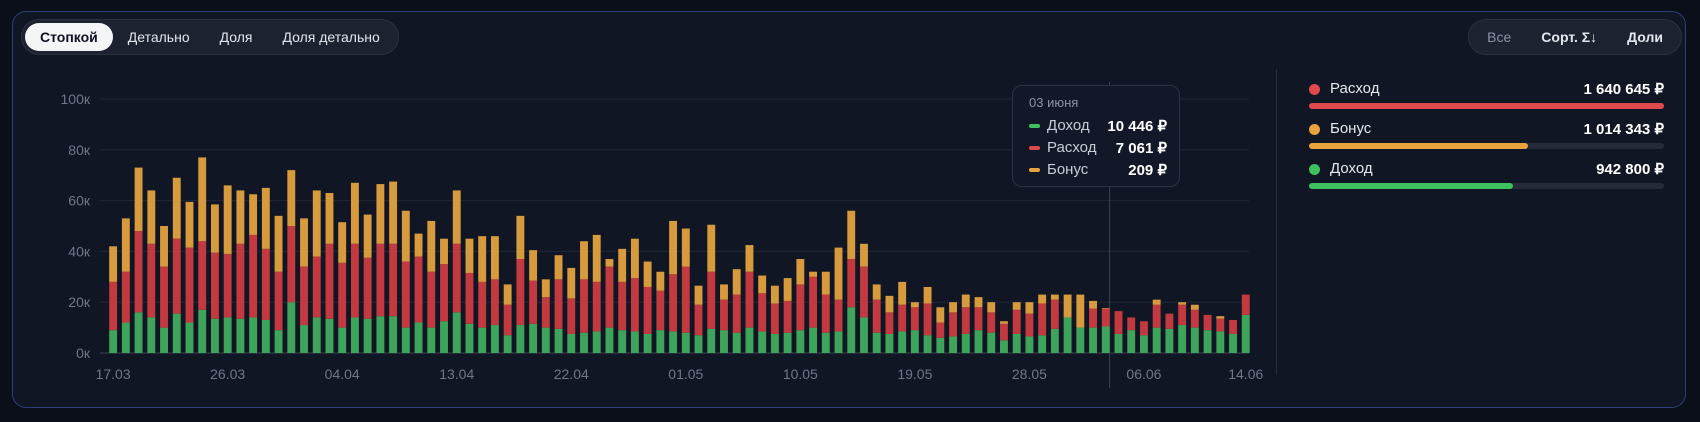 The width and height of the screenshot is (1700, 422). Describe the element at coordinates (1483, 135) in the screenshot. I see `legend-item-bonus: Бонус 1 014 343 ₽` at that location.